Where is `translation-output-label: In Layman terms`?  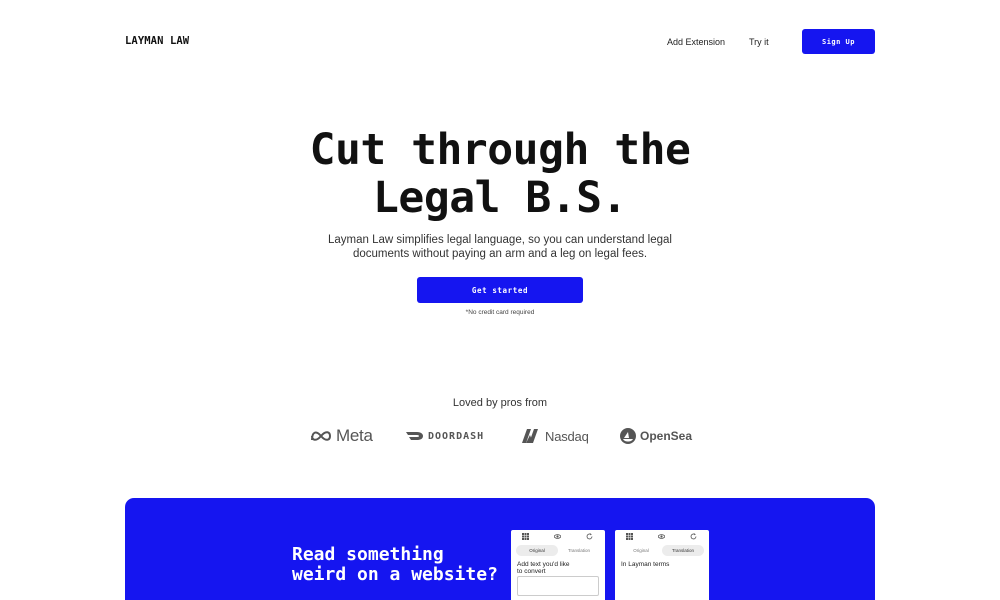
translation-output-label: In Layman terms is located at coordinates (645, 564).